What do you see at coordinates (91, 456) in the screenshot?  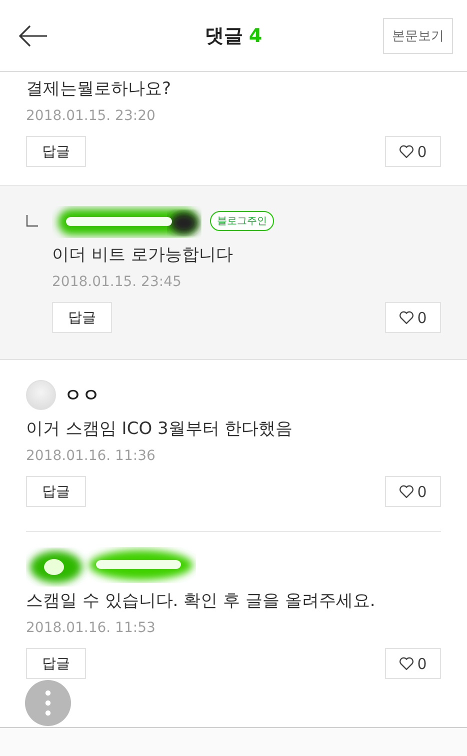 I see `comment-date: 2018.01.16. 11:36` at bounding box center [91, 456].